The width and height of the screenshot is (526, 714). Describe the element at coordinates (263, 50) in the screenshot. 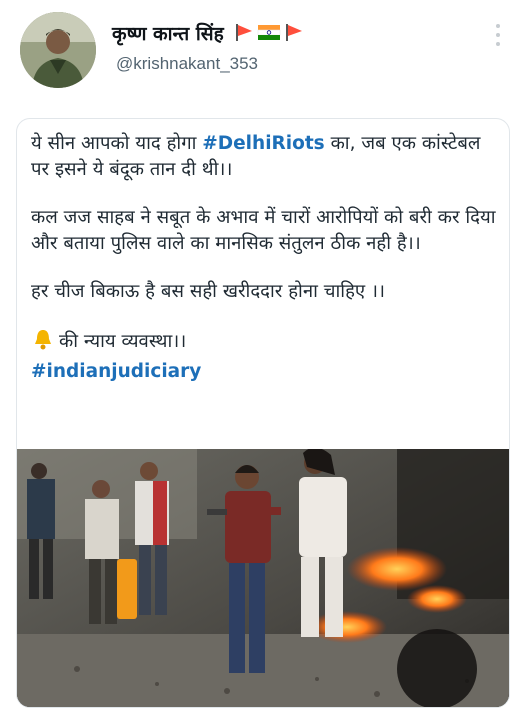

I see `tweet-header: कृष्ण कान्त सिंह @krishnakant_353` at that location.